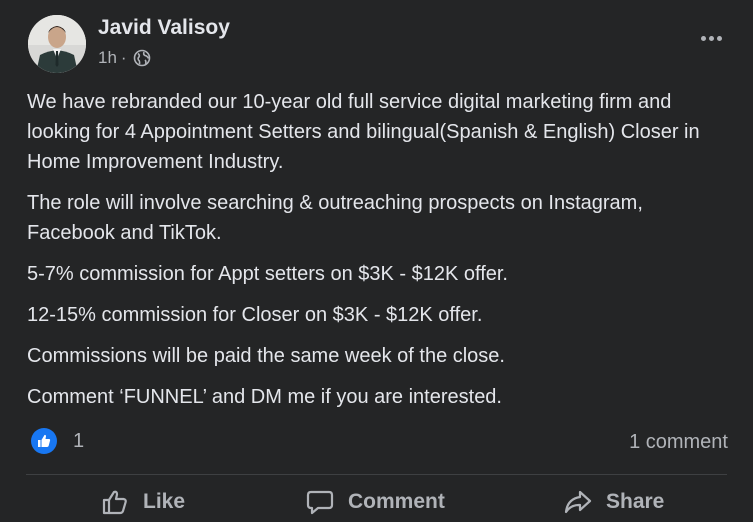  What do you see at coordinates (79, 440) in the screenshot?
I see `reaction-count: 1` at bounding box center [79, 440].